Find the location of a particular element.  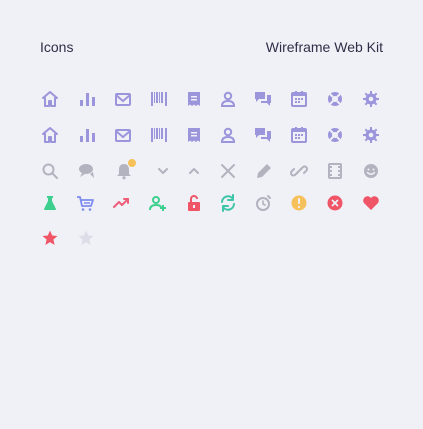

link-icon is located at coordinates (299, 171).